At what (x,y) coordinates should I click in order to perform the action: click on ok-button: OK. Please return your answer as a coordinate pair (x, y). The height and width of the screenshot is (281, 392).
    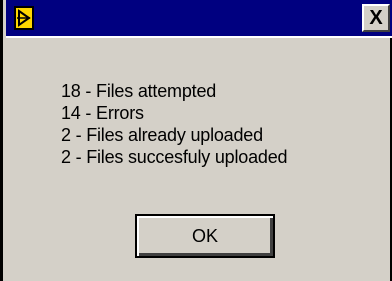
    Looking at the image, I should click on (205, 236).